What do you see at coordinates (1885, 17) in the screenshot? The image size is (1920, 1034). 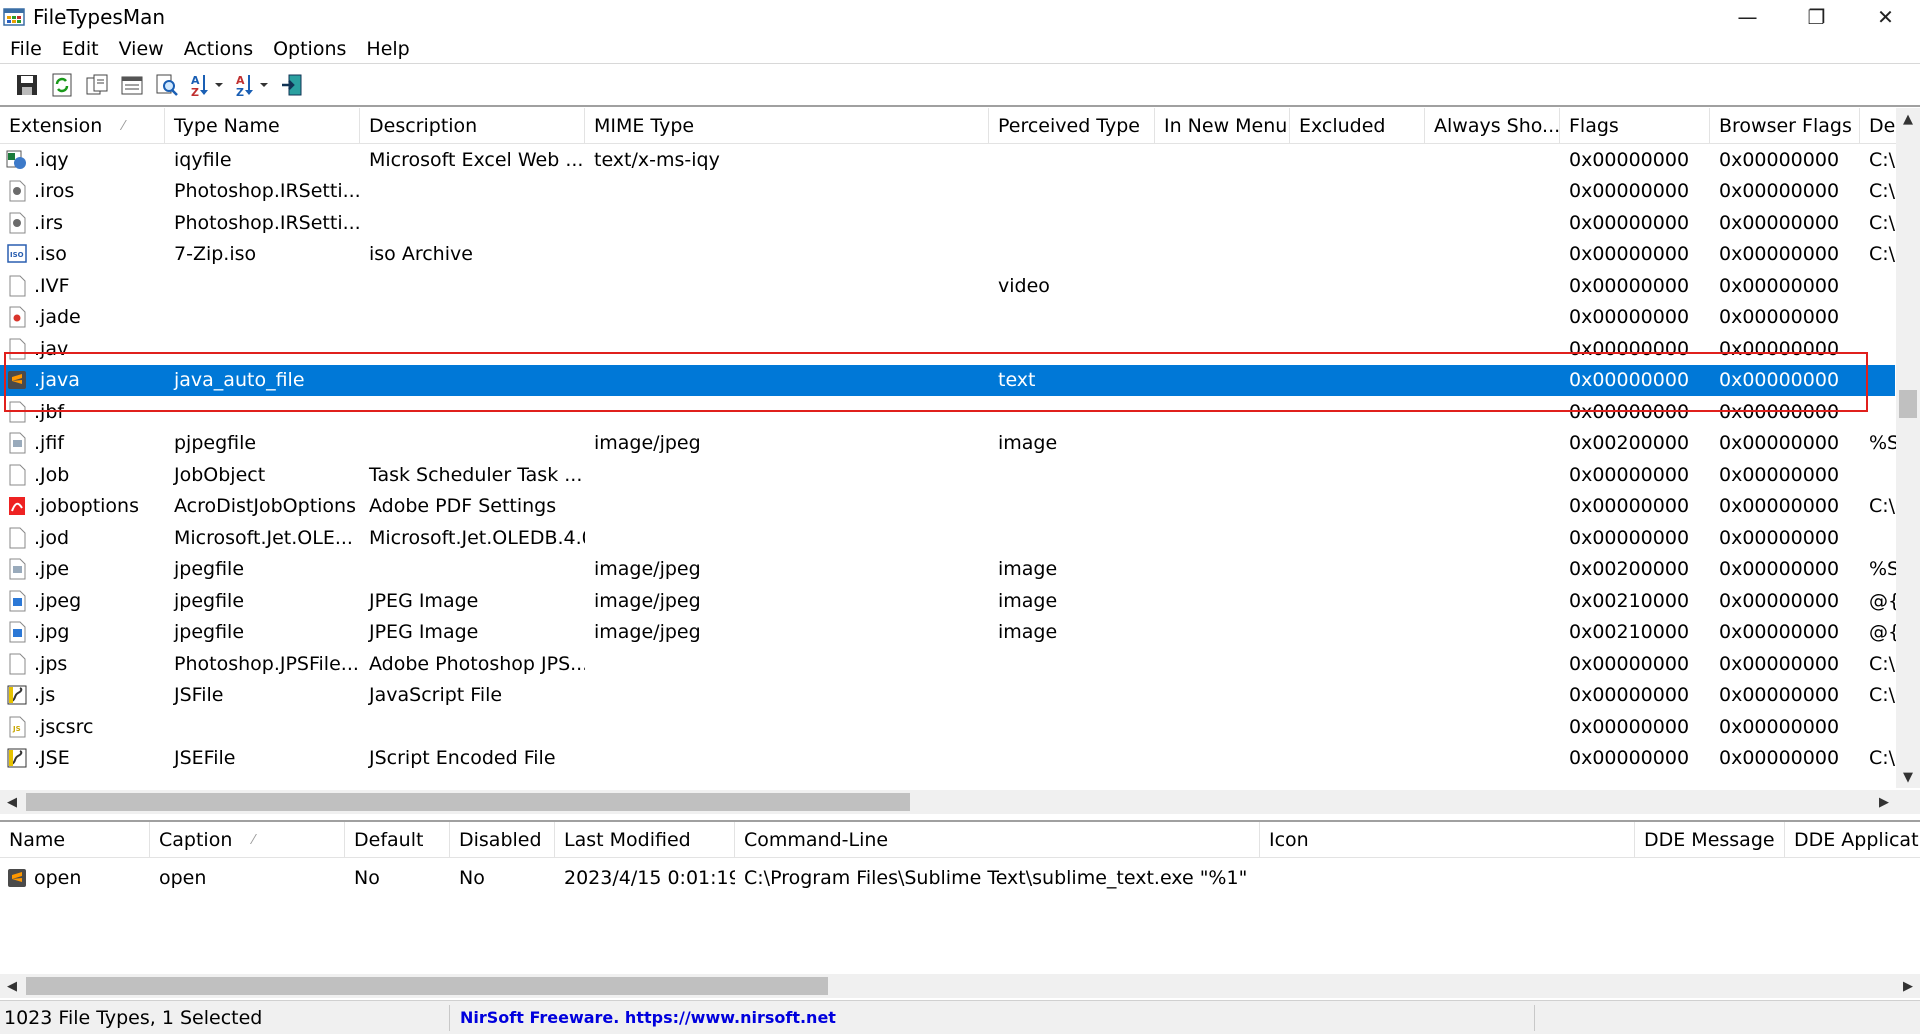 I see `close-button: ✕` at bounding box center [1885, 17].